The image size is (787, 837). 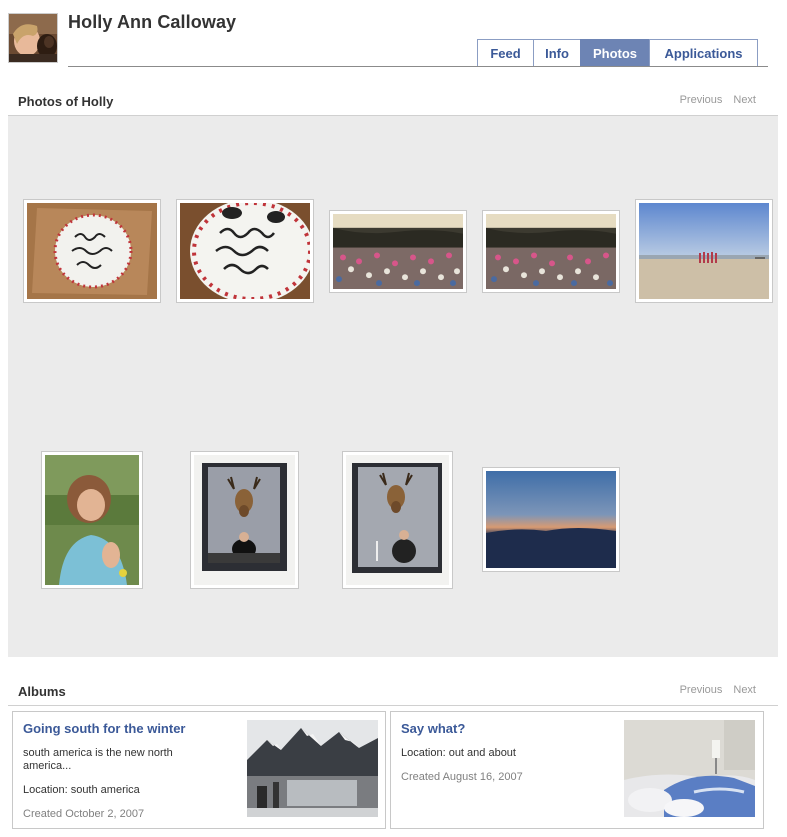 I want to click on album-title: Say what?, so click(x=433, y=728).